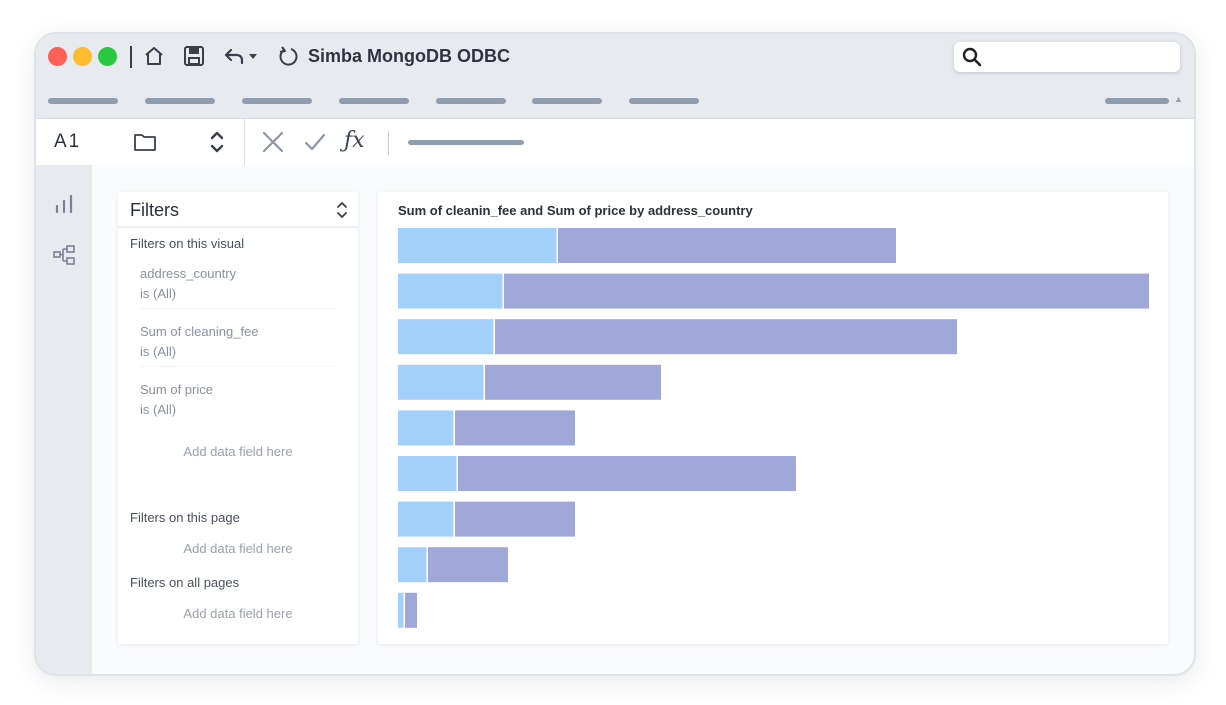  What do you see at coordinates (64, 204) in the screenshot?
I see `chart-icon` at bounding box center [64, 204].